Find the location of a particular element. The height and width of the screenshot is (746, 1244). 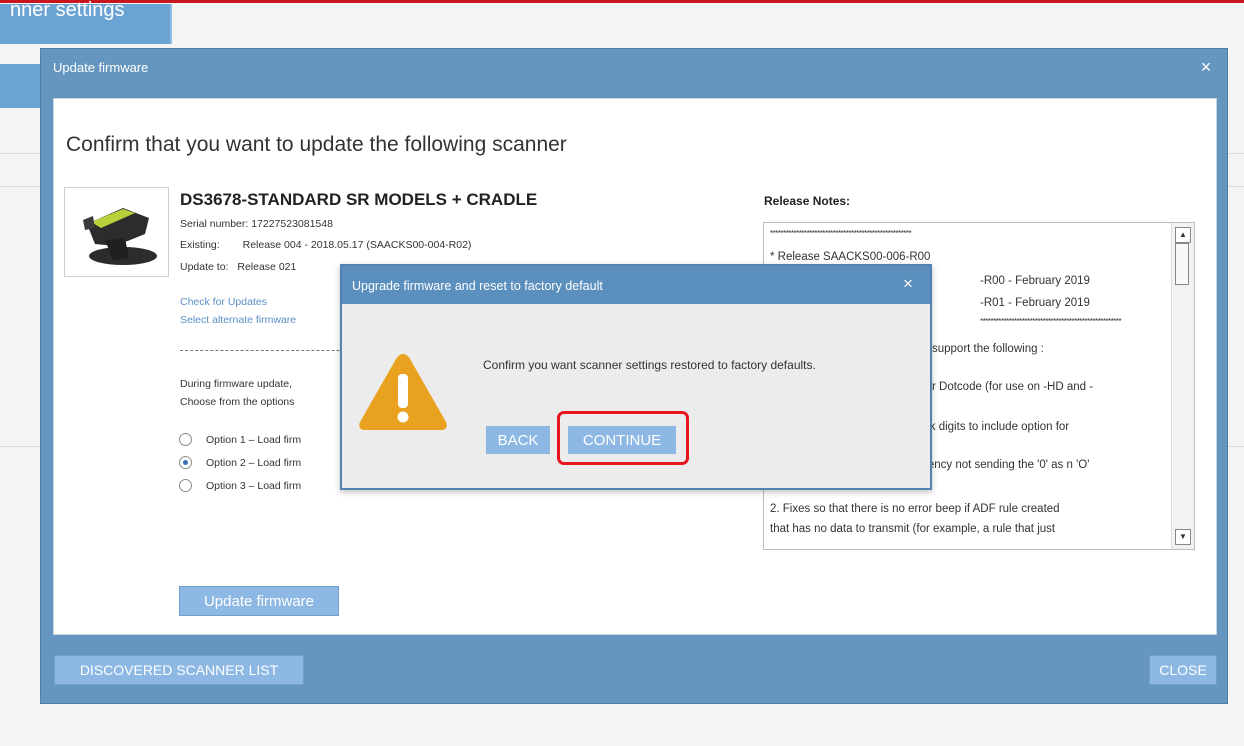

scroll-down-icon: ▼ is located at coordinates (1183, 537).